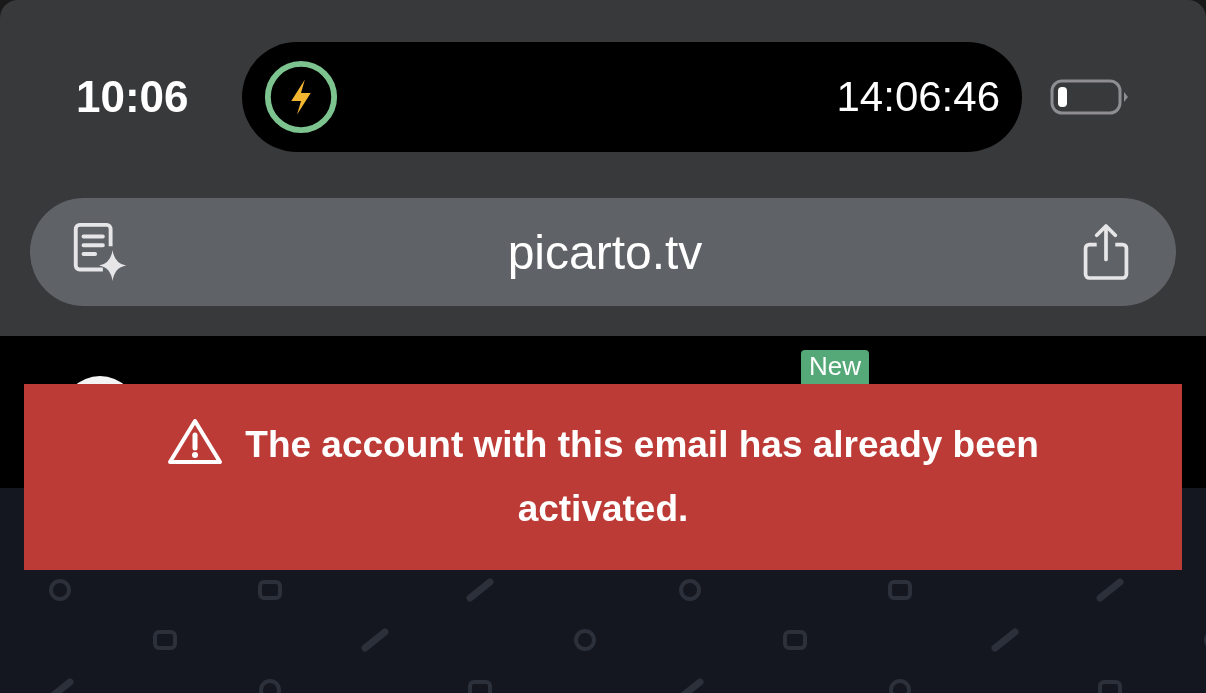  I want to click on battery-icon, so click(1090, 97).